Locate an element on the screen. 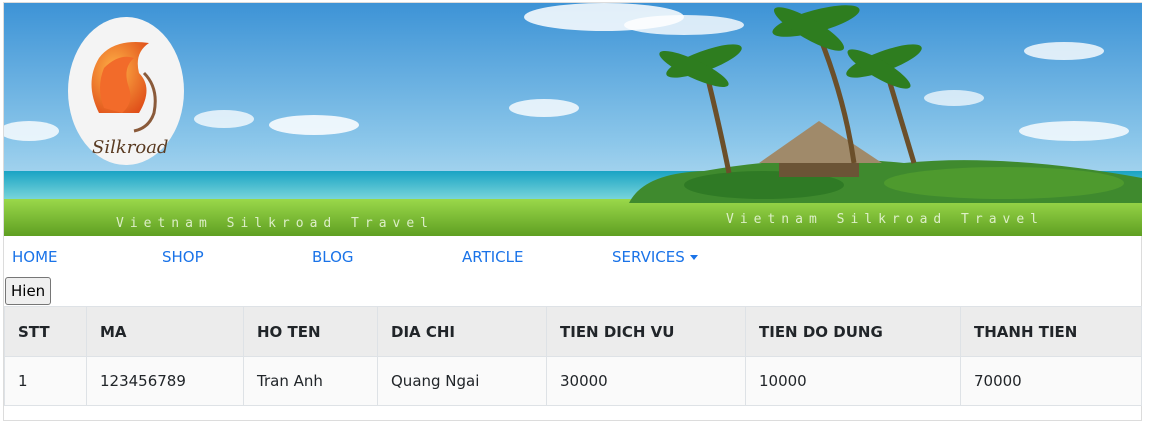 This screenshot has height=428, width=1150. caret-down-icon is located at coordinates (693, 257).